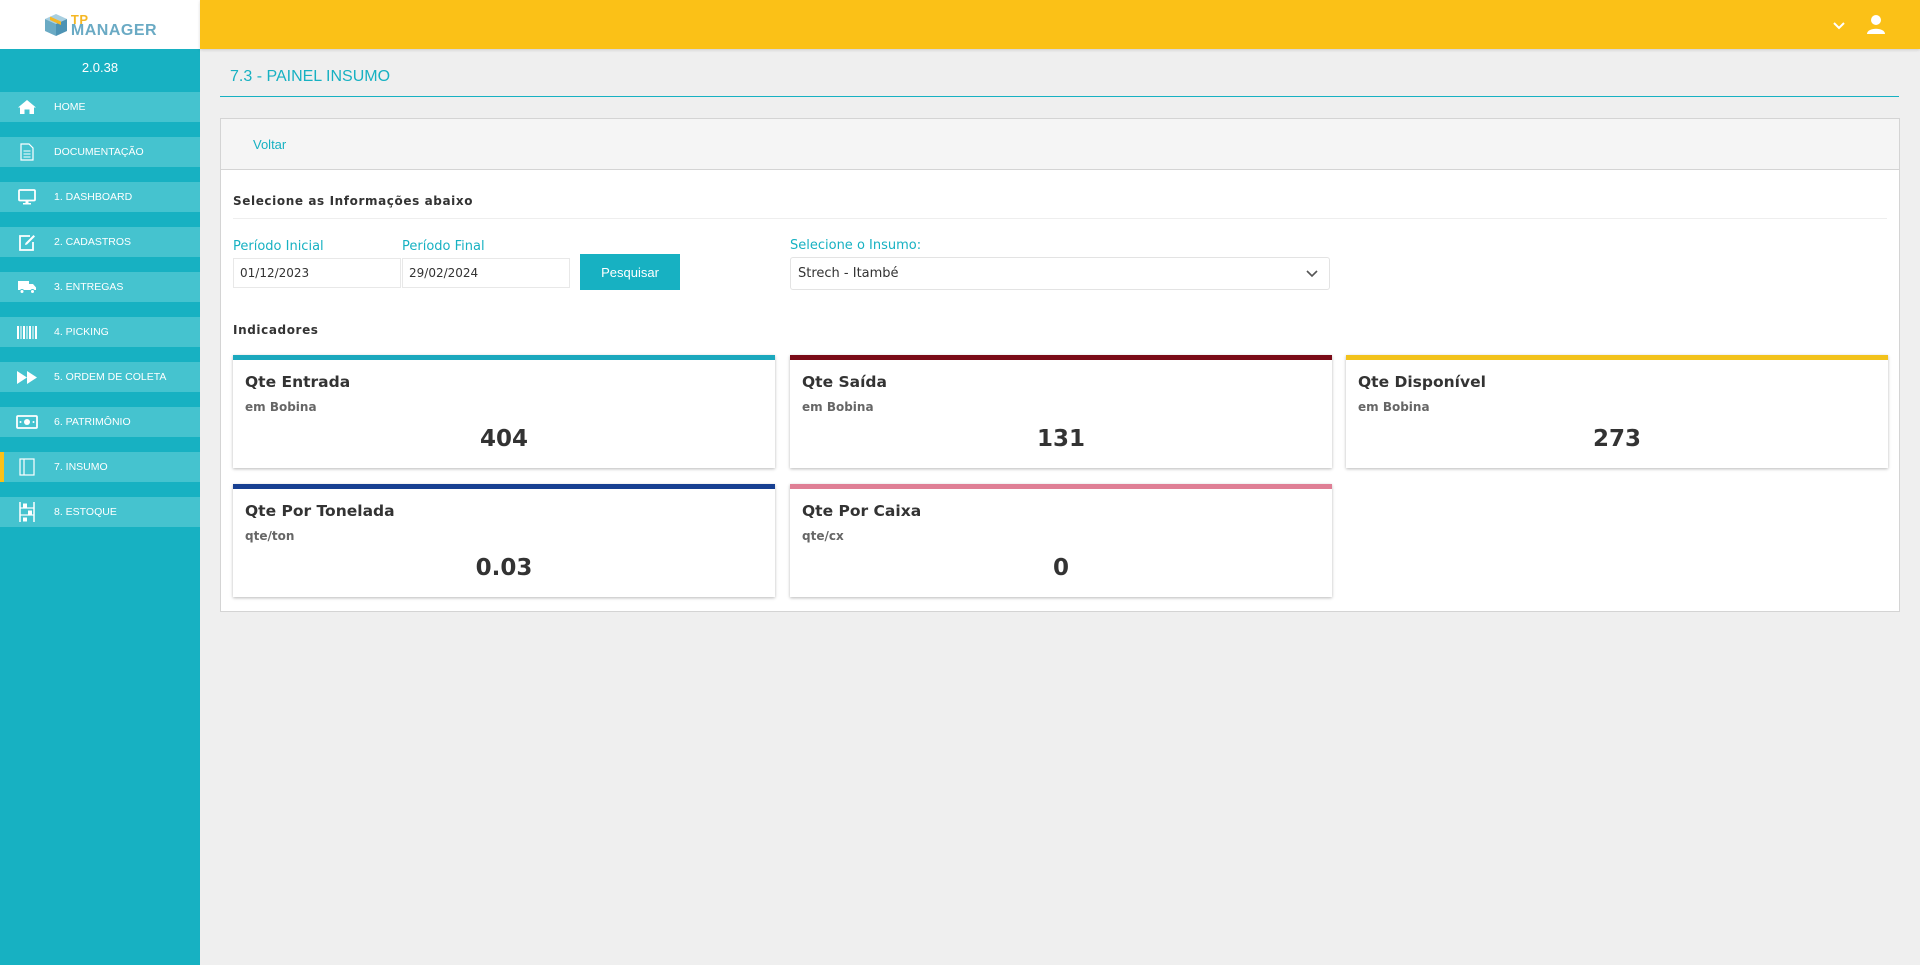  I want to click on top-bar, so click(1060, 24).